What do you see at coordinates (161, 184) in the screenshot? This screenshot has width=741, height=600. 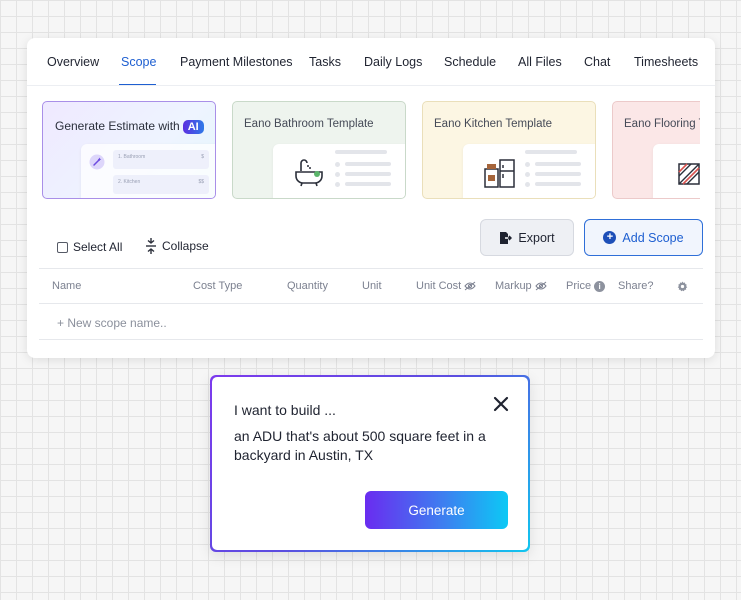 I see `mini-row: 2. Kitchen $$` at bounding box center [161, 184].